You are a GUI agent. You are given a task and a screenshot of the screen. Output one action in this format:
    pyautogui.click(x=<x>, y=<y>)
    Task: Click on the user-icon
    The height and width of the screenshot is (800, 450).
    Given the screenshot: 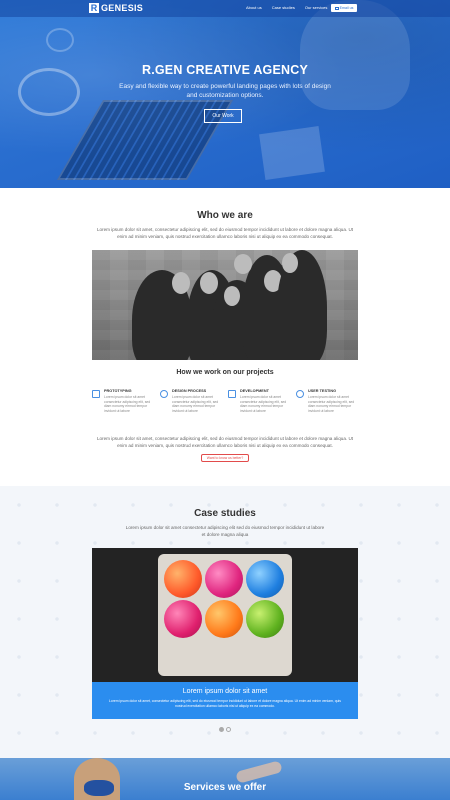 What is the action you would take?
    pyautogui.click(x=300, y=394)
    